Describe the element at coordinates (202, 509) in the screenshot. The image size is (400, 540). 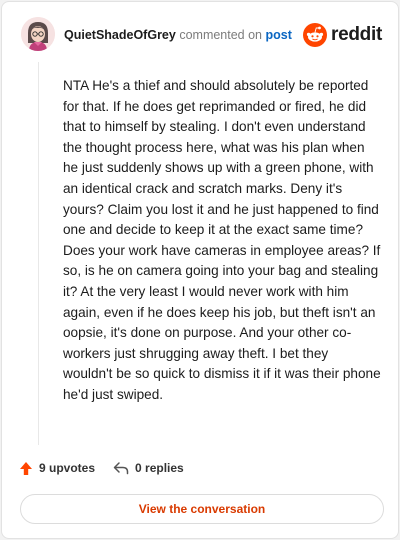
I see `view-conversation-button: View the conversation` at that location.